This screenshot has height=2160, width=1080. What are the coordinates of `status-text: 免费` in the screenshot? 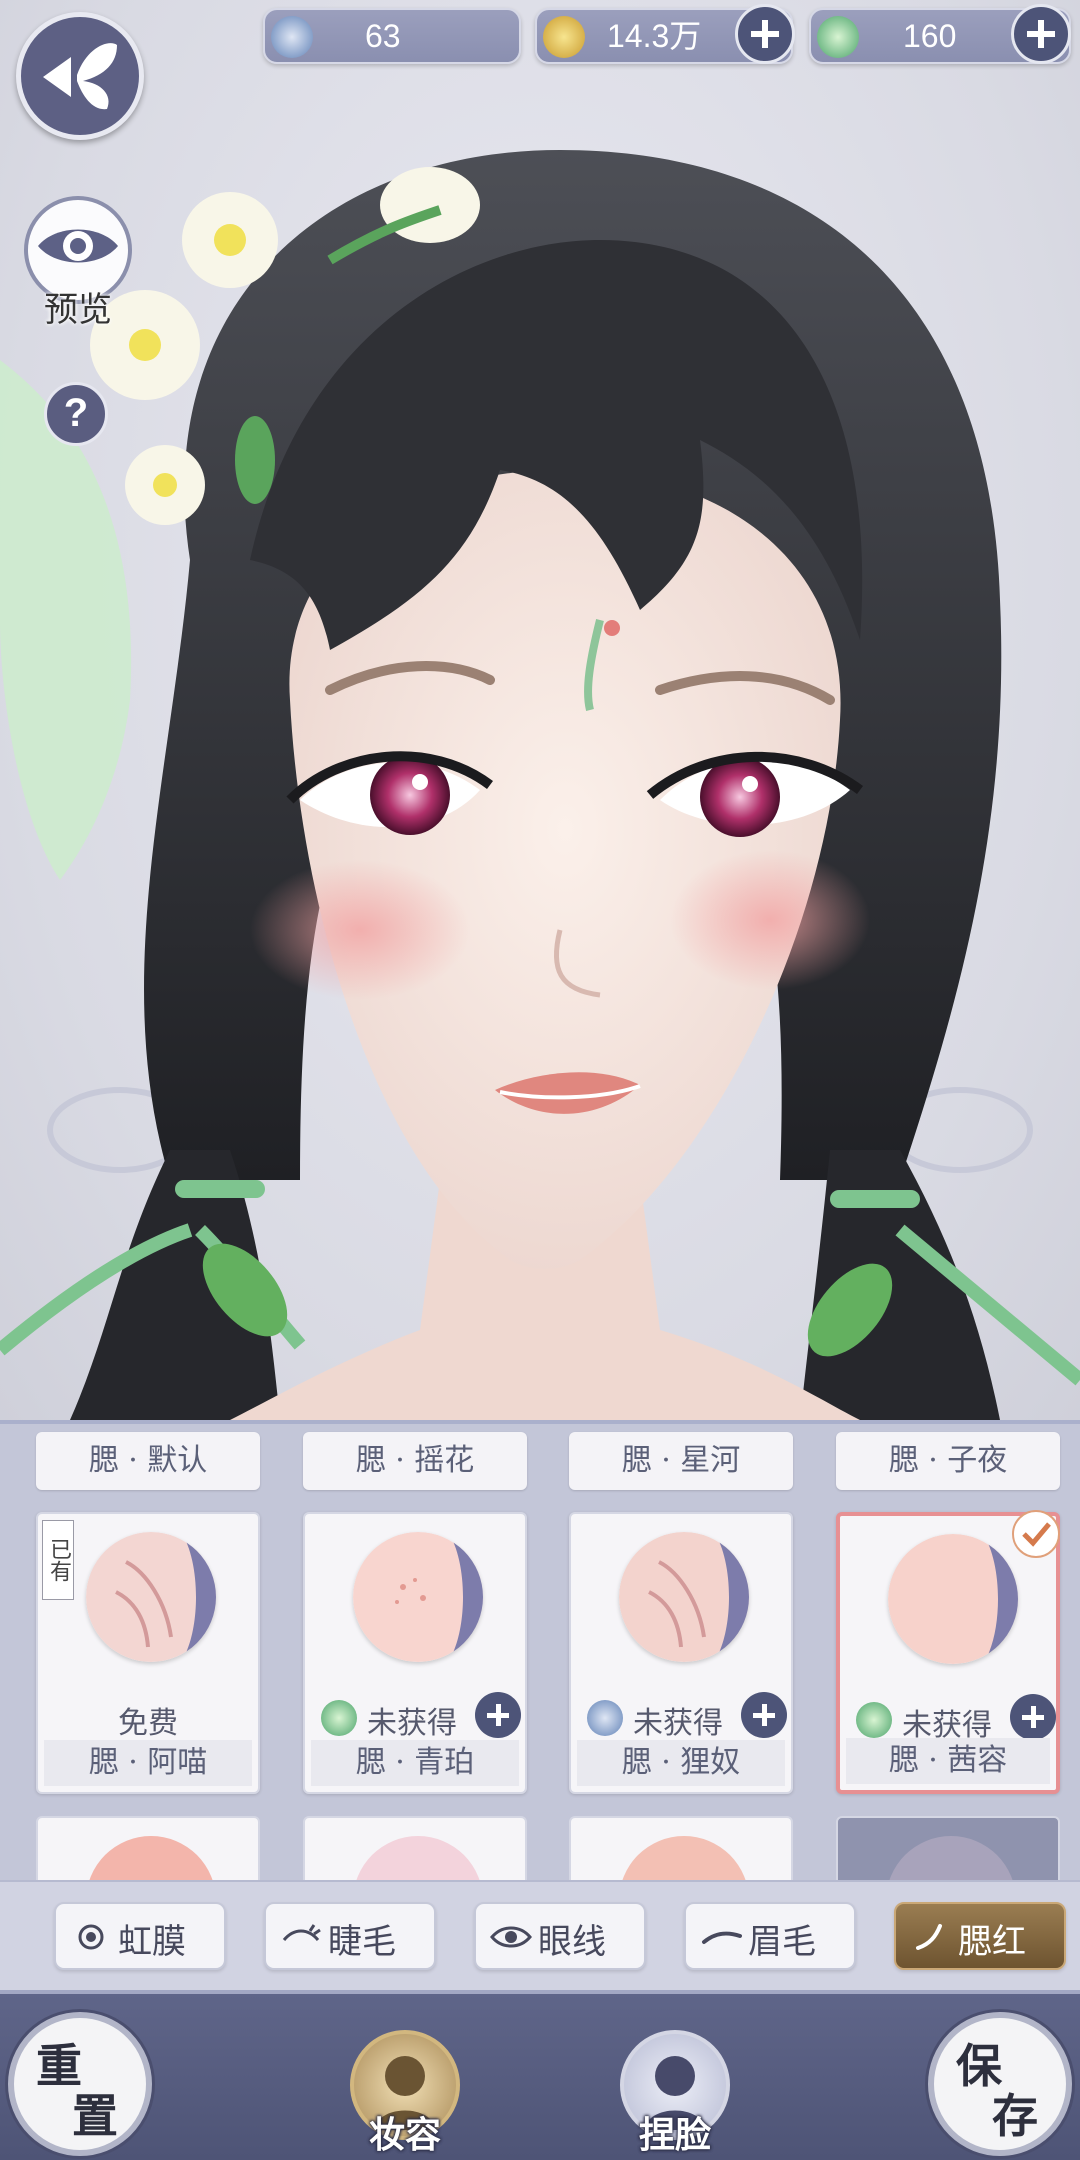 It's located at (148, 1723).